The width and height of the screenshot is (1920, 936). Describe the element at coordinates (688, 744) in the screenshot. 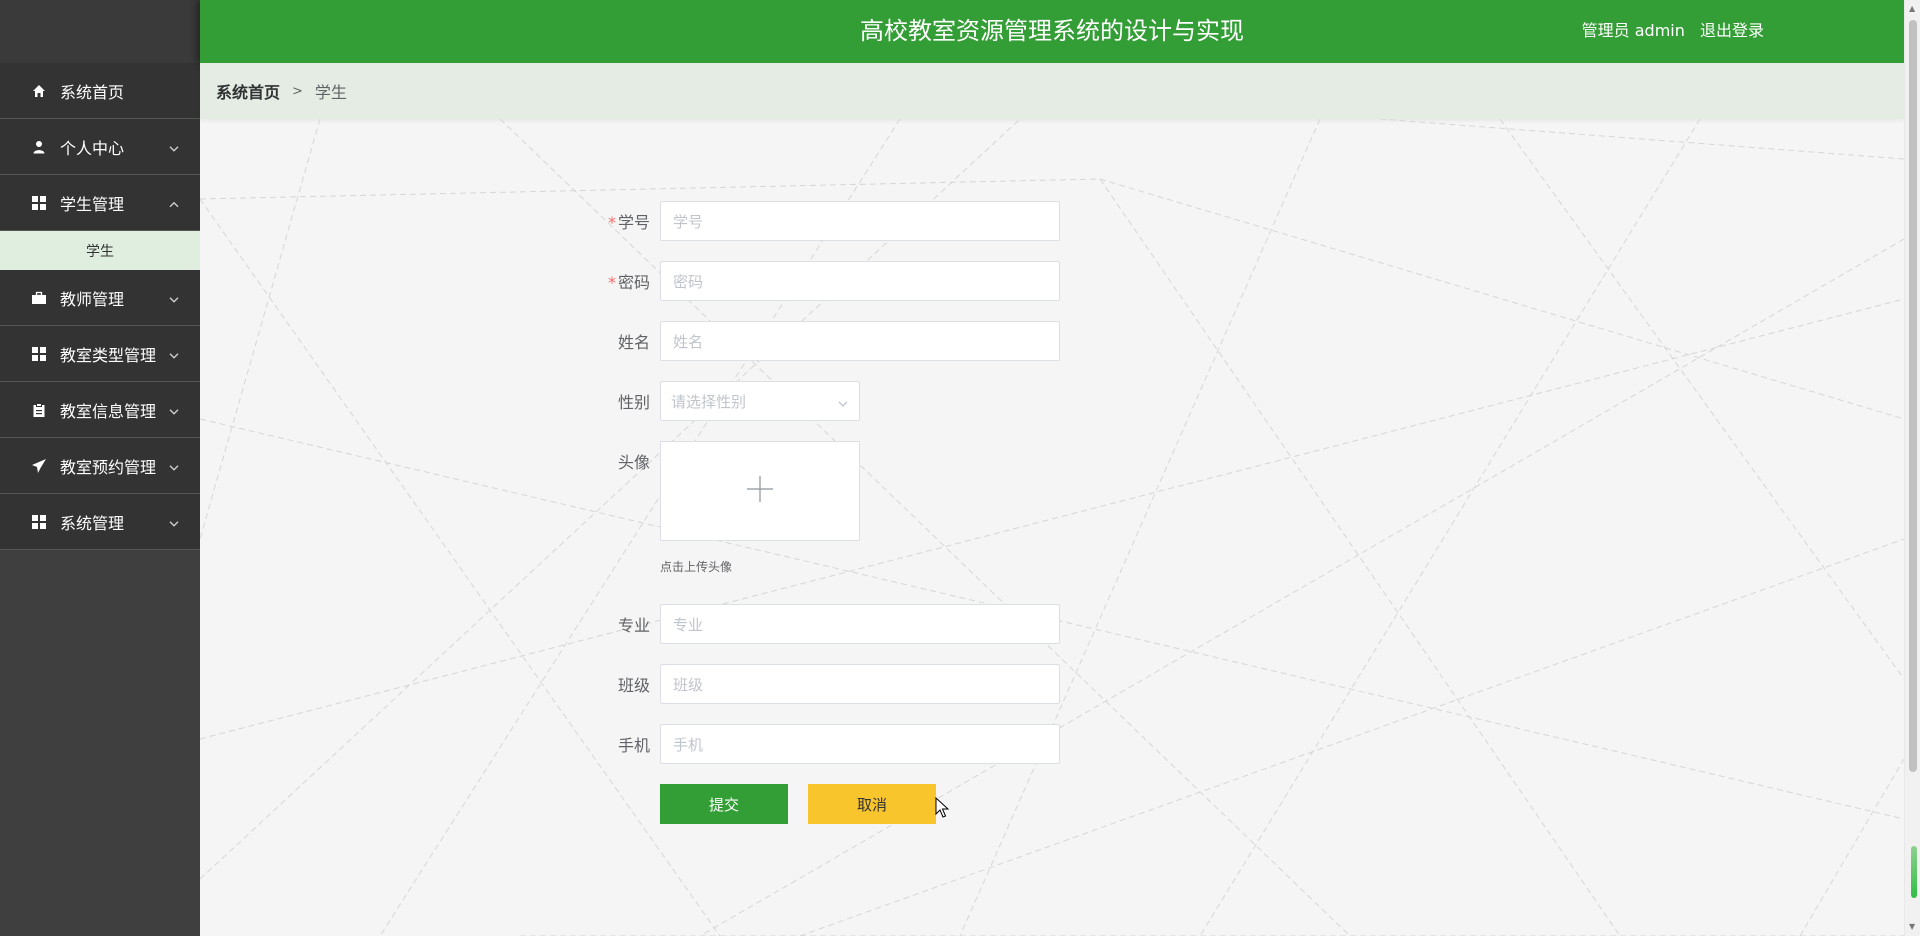

I see `phone-placeholder: 手机` at that location.